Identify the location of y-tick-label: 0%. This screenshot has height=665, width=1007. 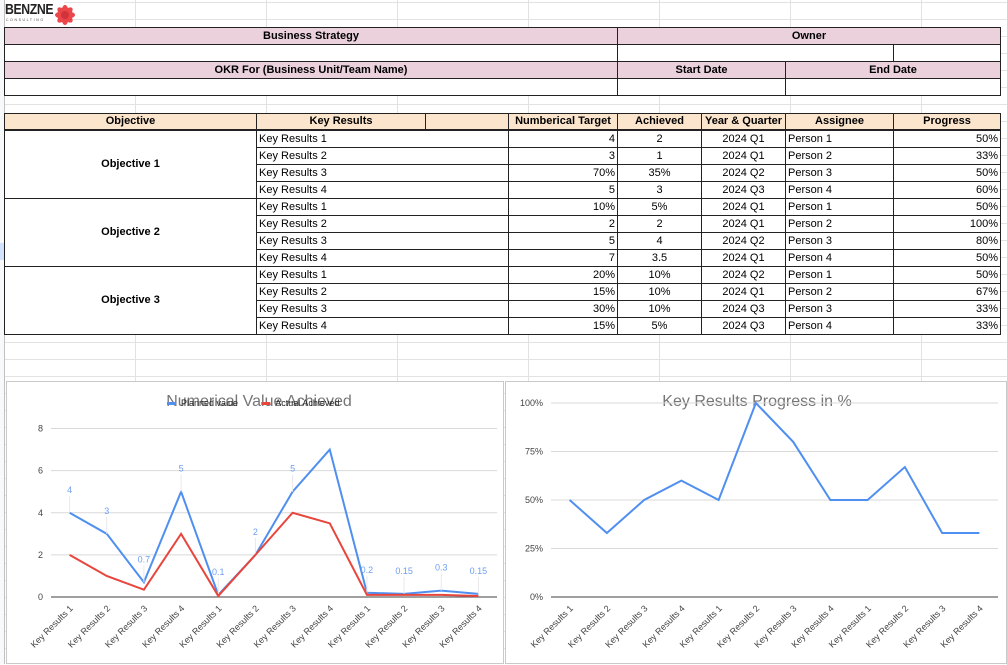
(536, 597).